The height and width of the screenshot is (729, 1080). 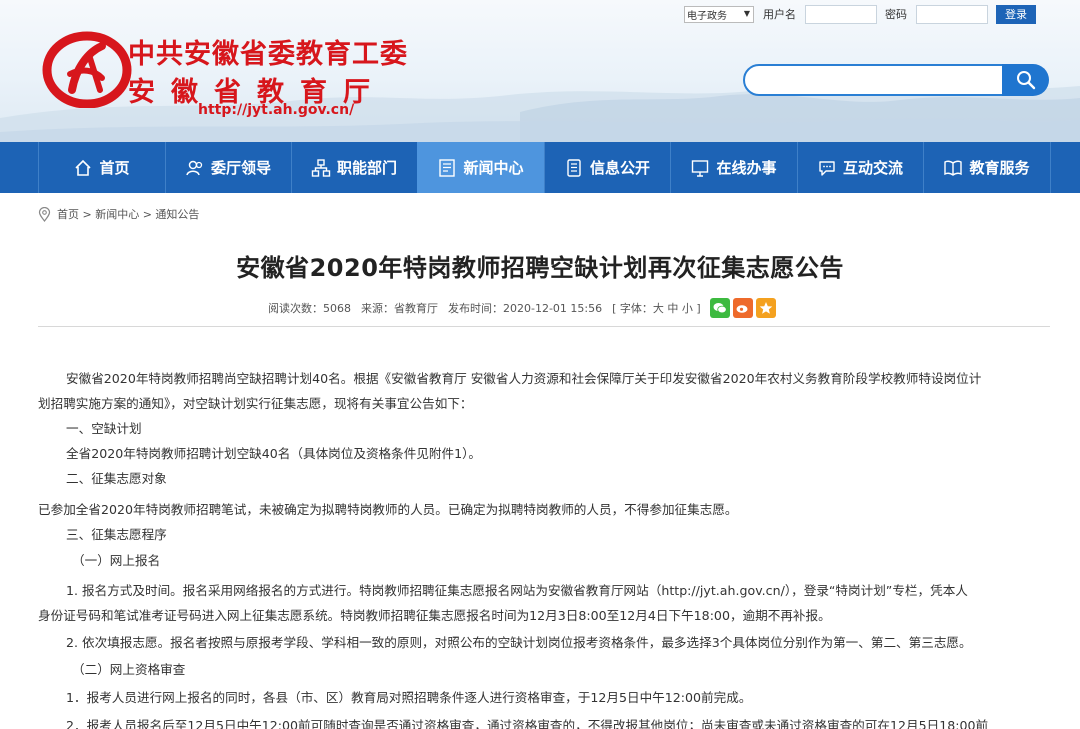 I want to click on article-source: 来源：省教育厅, so click(x=399, y=308).